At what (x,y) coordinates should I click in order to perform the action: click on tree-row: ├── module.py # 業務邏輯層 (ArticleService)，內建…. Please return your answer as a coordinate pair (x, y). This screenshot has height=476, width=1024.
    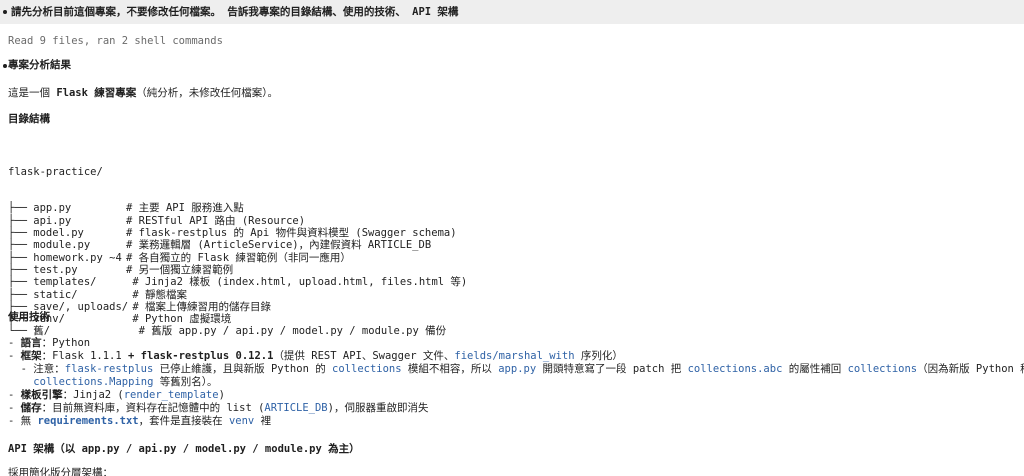
    Looking at the image, I should click on (237, 245).